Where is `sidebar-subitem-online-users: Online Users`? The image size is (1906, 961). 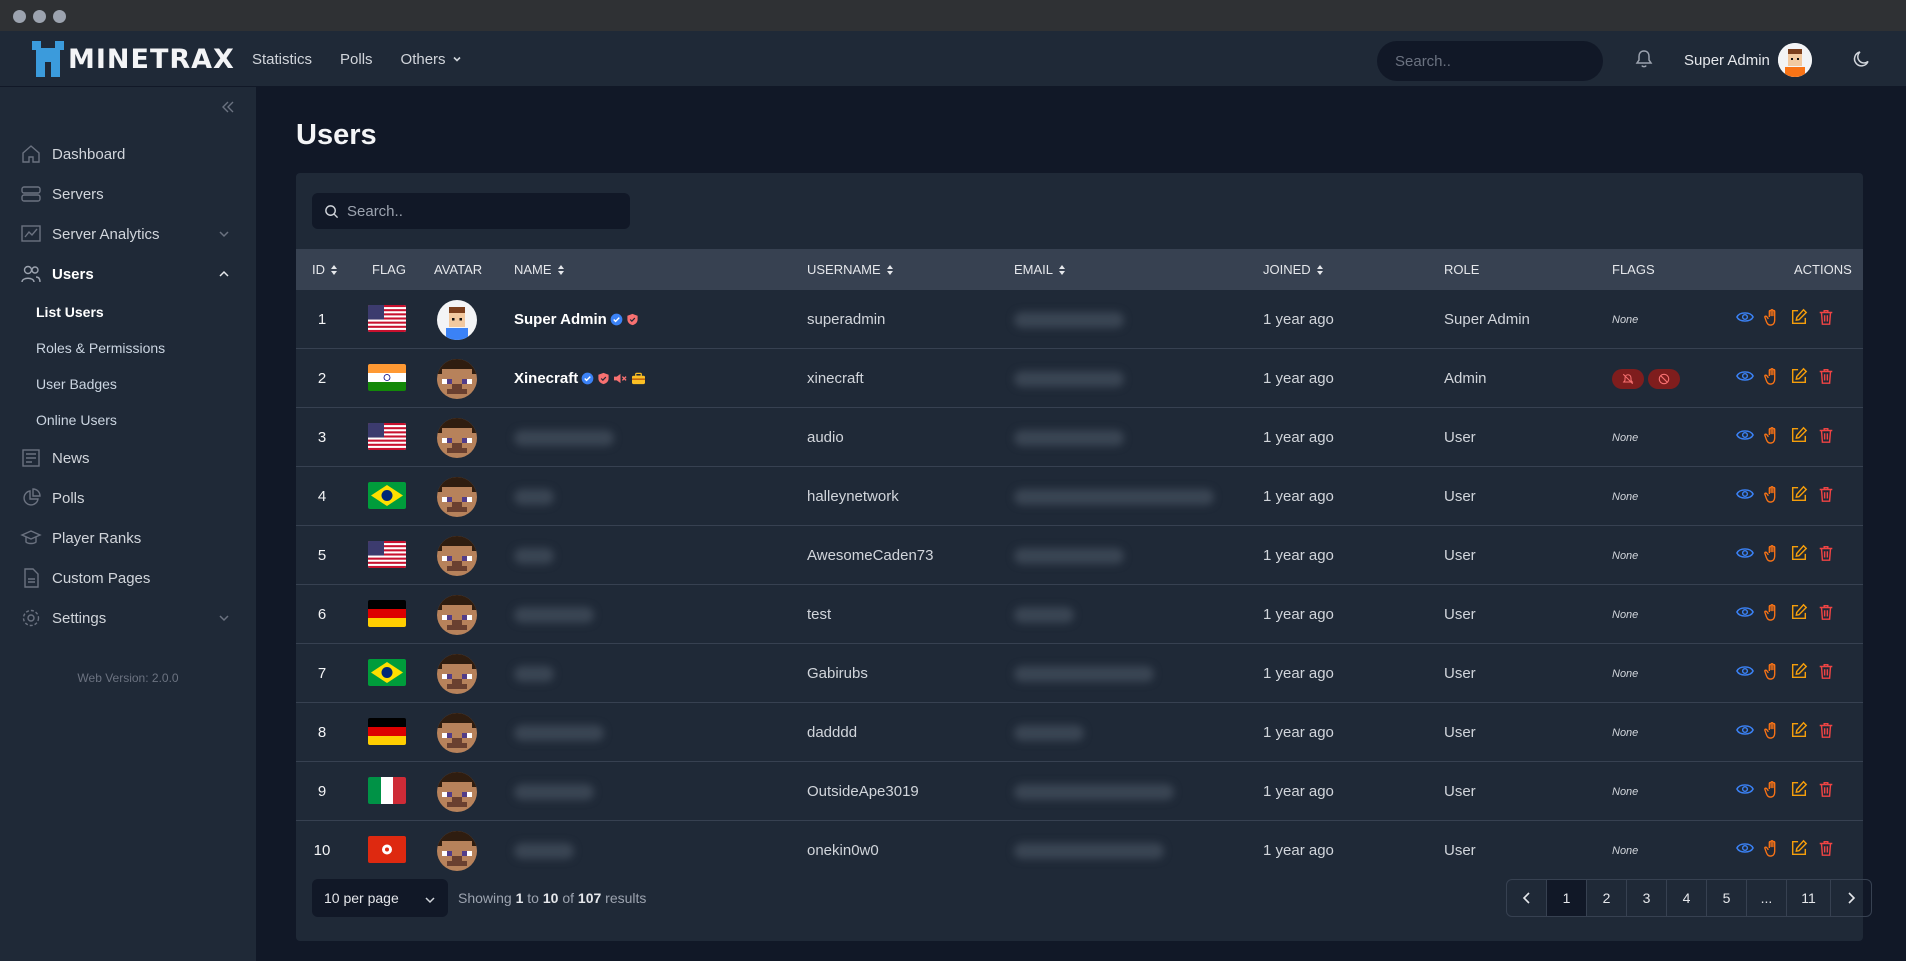
sidebar-subitem-online-users: Online Users is located at coordinates (128, 420).